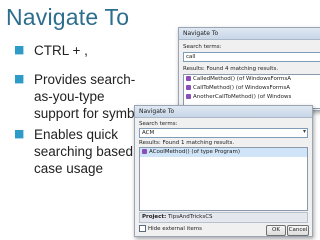 This screenshot has width=320, height=240. Describe the element at coordinates (276, 230) in the screenshot. I see `ok-button: OK` at that location.